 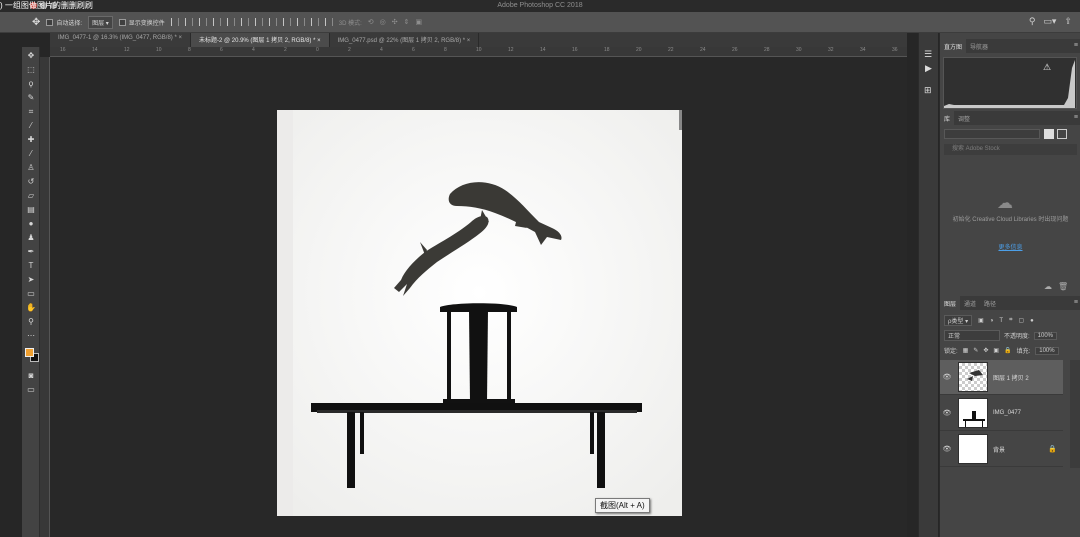 I want to click on lock-all-icon: 🔒, so click(x=1007, y=350).